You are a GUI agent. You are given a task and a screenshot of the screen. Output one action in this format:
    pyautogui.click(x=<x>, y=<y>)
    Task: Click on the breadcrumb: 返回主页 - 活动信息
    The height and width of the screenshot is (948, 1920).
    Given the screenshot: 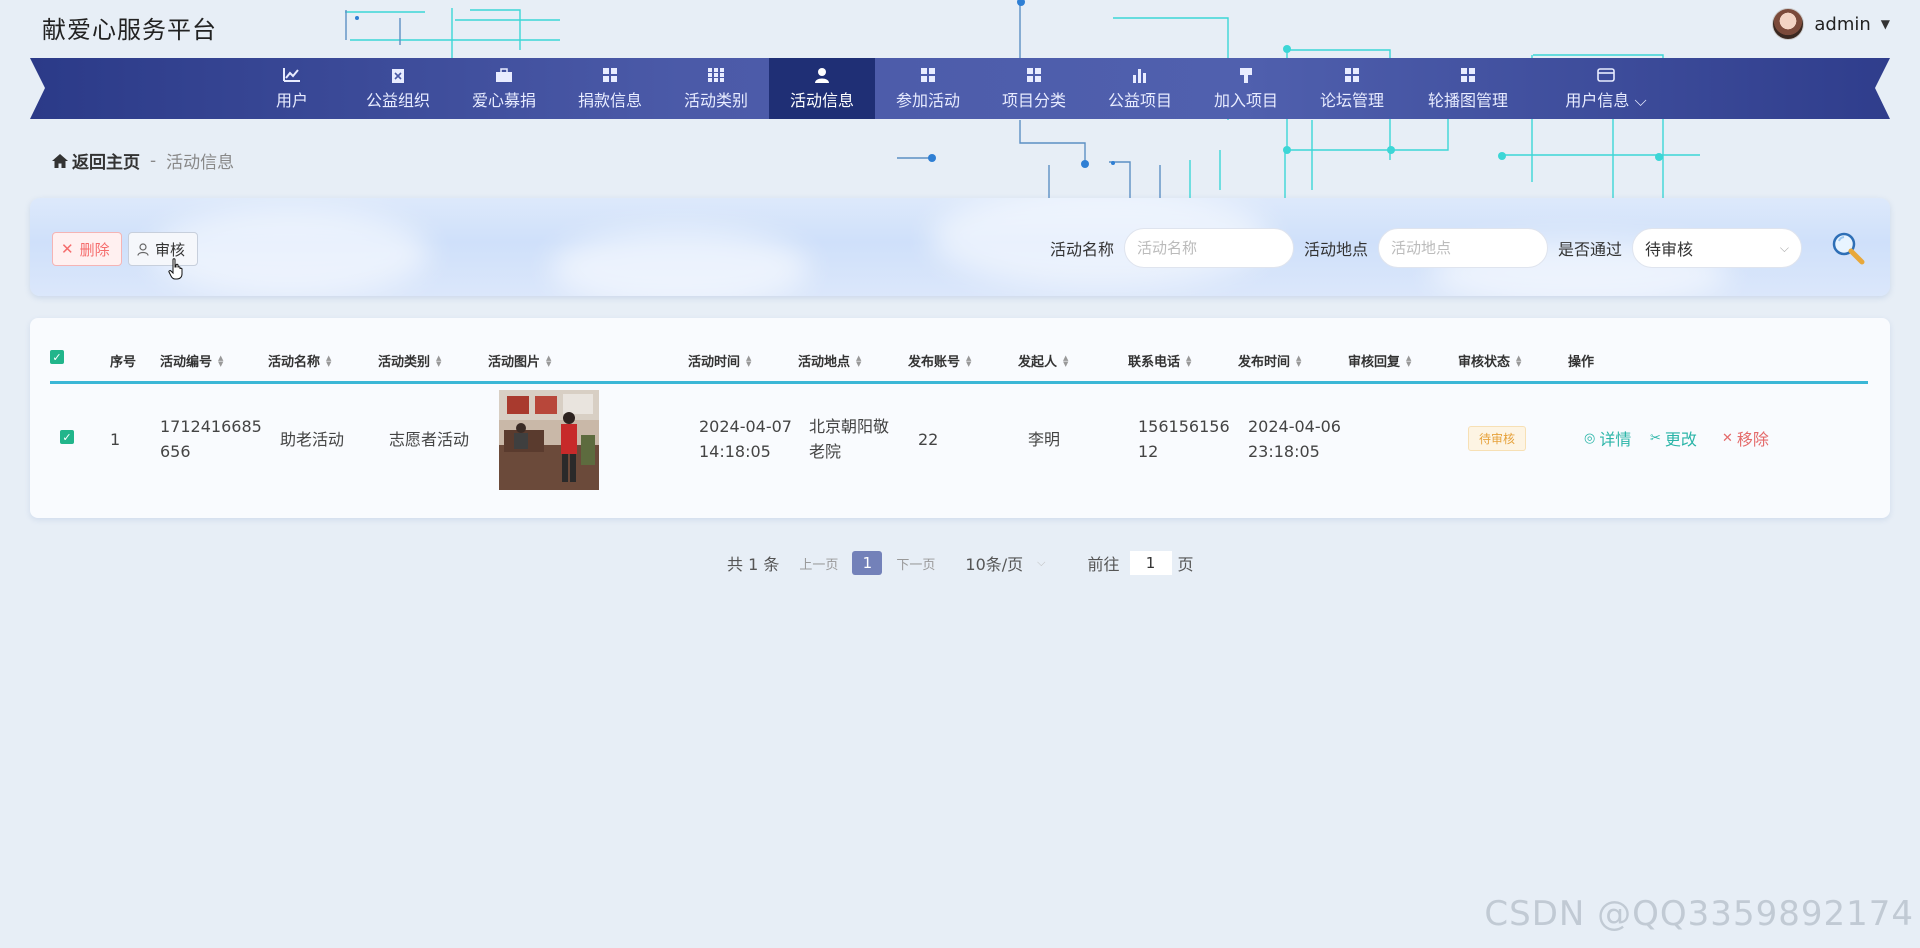 What is the action you would take?
    pyautogui.click(x=143, y=160)
    